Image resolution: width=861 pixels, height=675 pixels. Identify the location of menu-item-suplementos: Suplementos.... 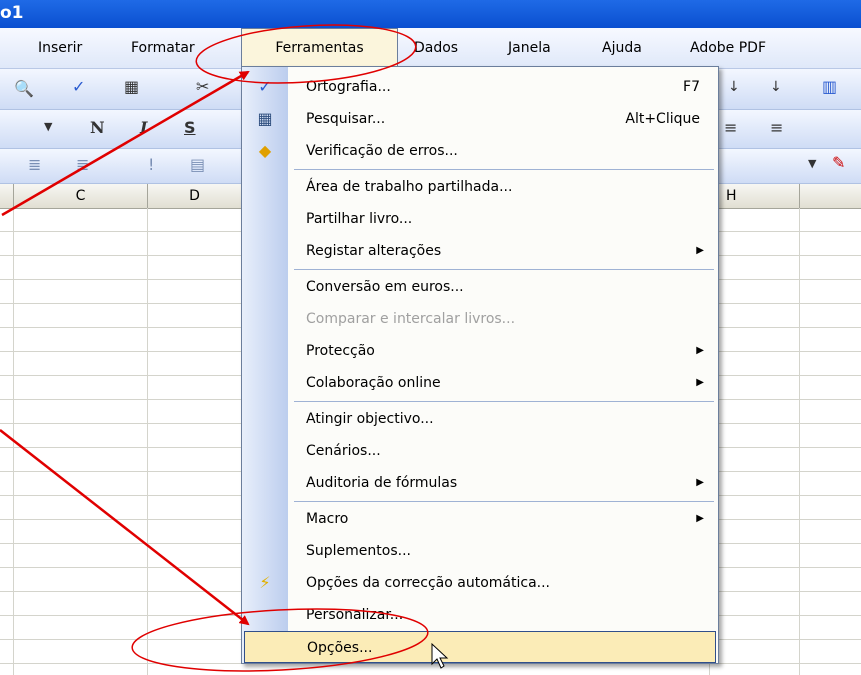
(480, 551).